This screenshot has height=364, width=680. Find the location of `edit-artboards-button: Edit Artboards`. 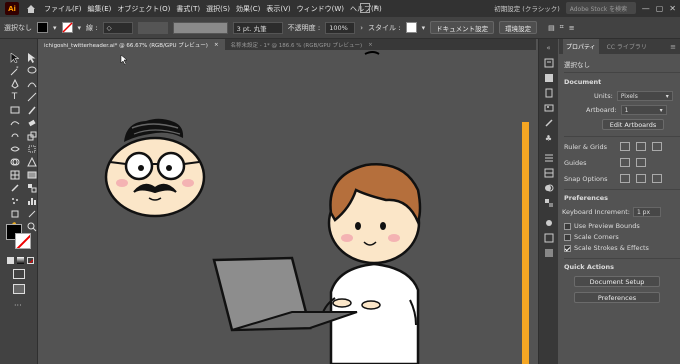

edit-artboards-button: Edit Artboards is located at coordinates (633, 124).